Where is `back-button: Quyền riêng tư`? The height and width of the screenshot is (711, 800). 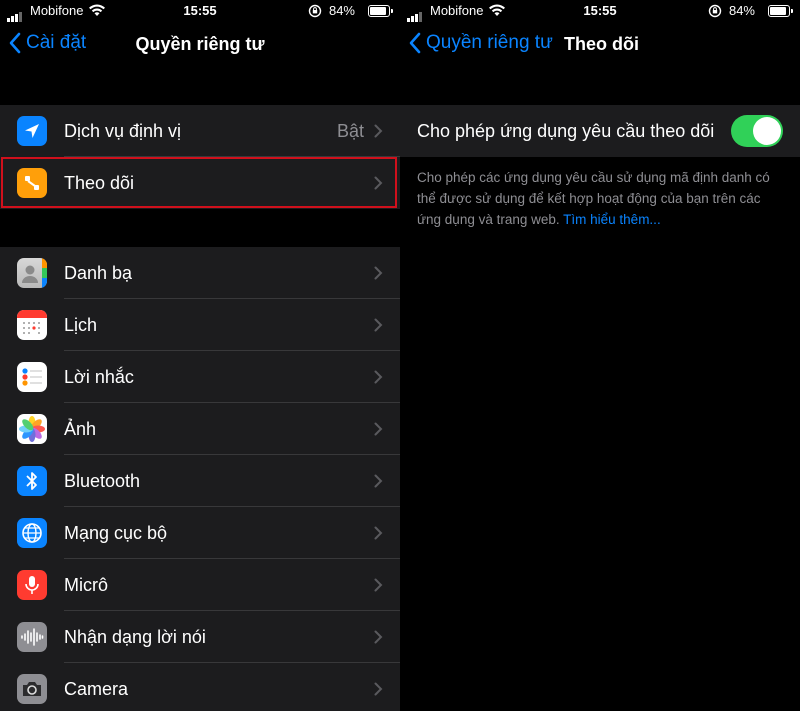 back-button: Quyền riêng tư is located at coordinates (480, 43).